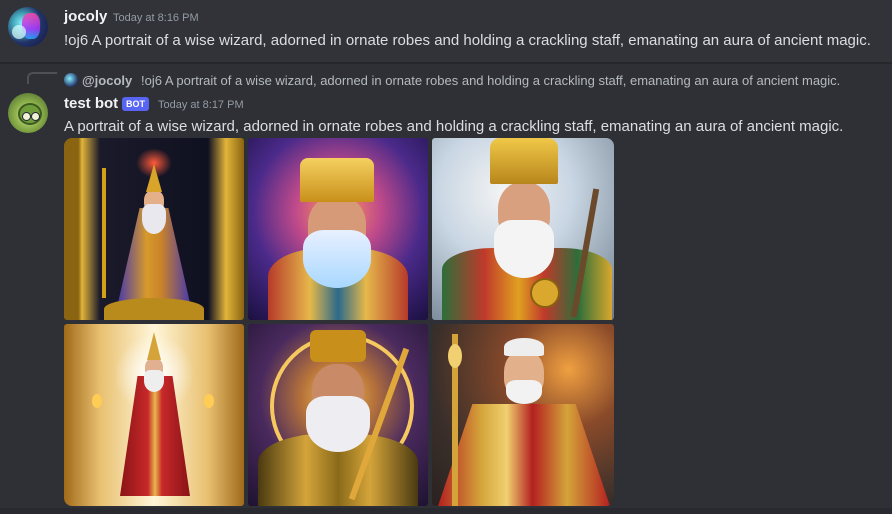 The width and height of the screenshot is (892, 514). I want to click on reply-avatar, so click(71, 80).